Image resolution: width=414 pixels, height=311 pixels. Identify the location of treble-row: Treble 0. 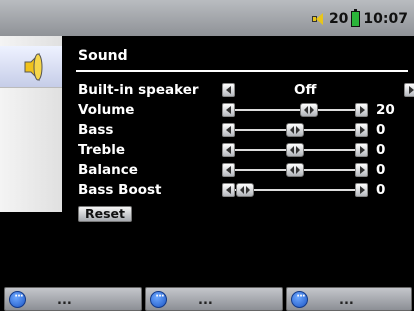
(242, 150).